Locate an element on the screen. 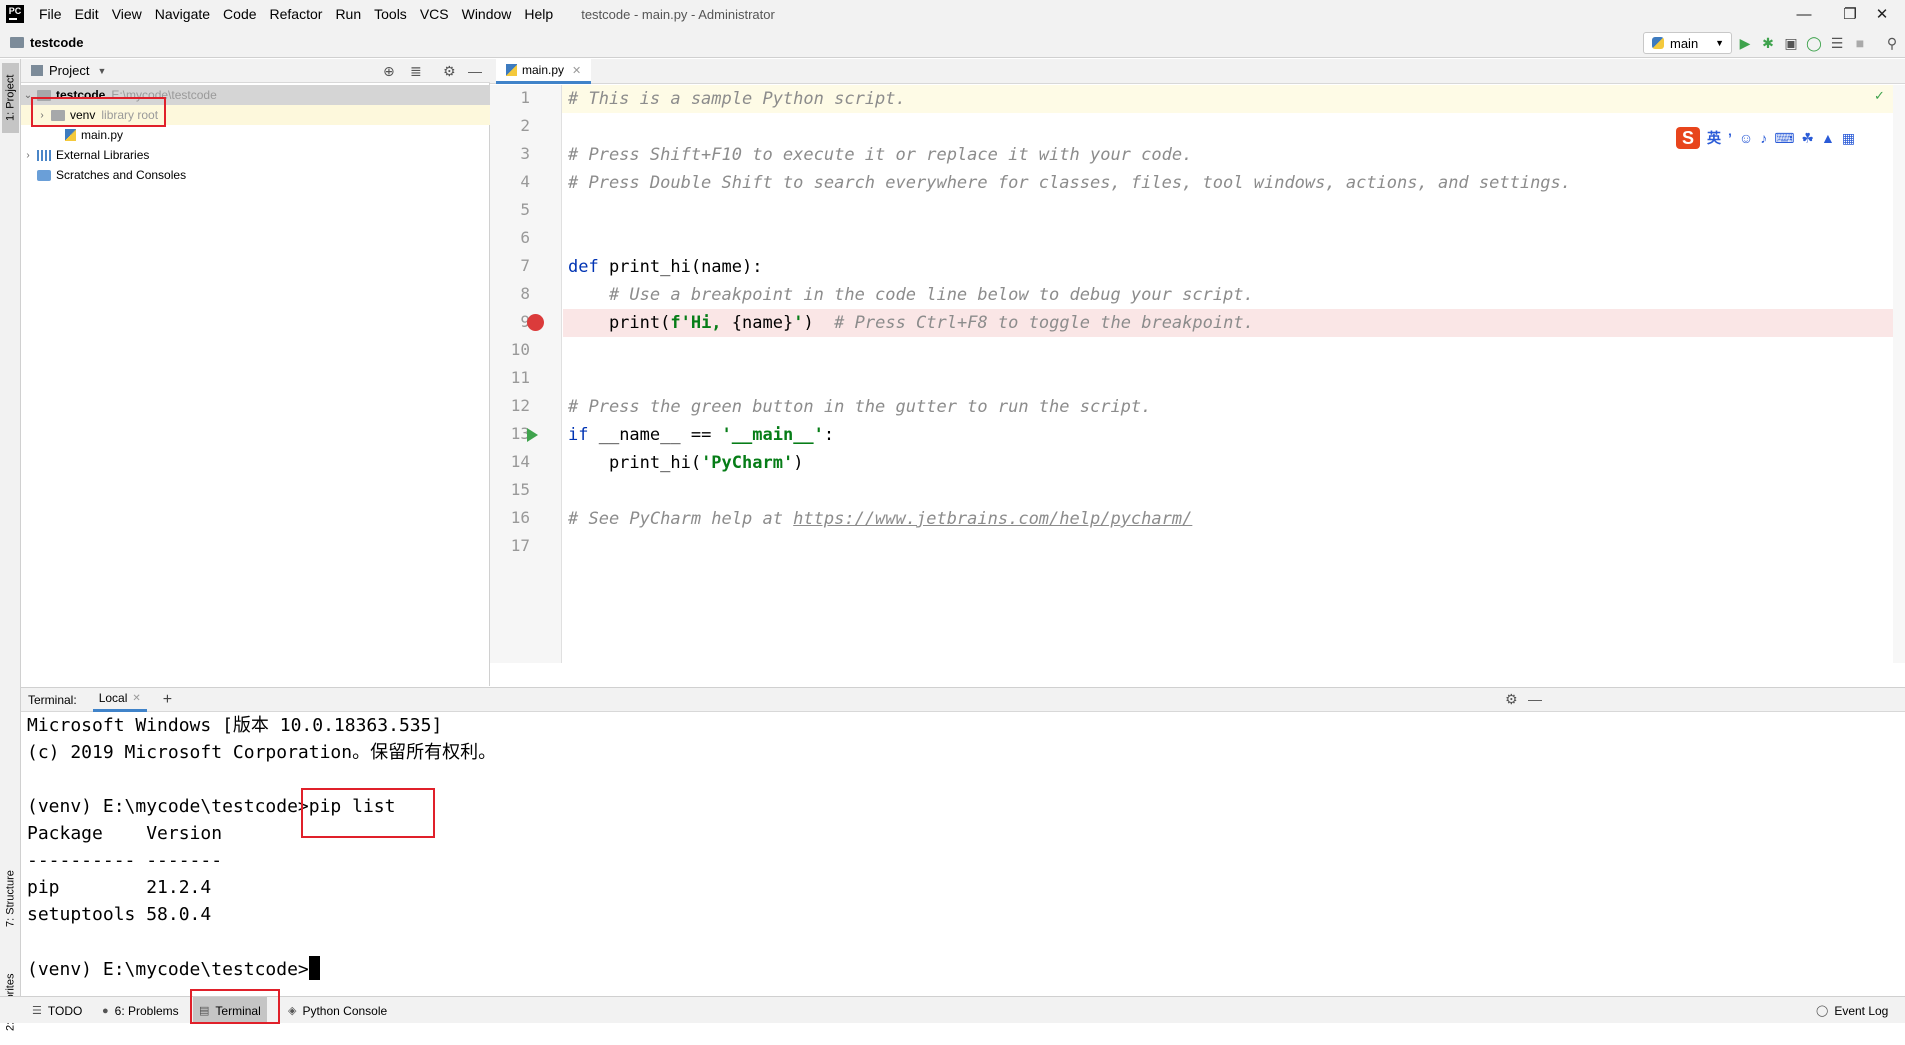  highlight-box is located at coordinates (235, 1006).